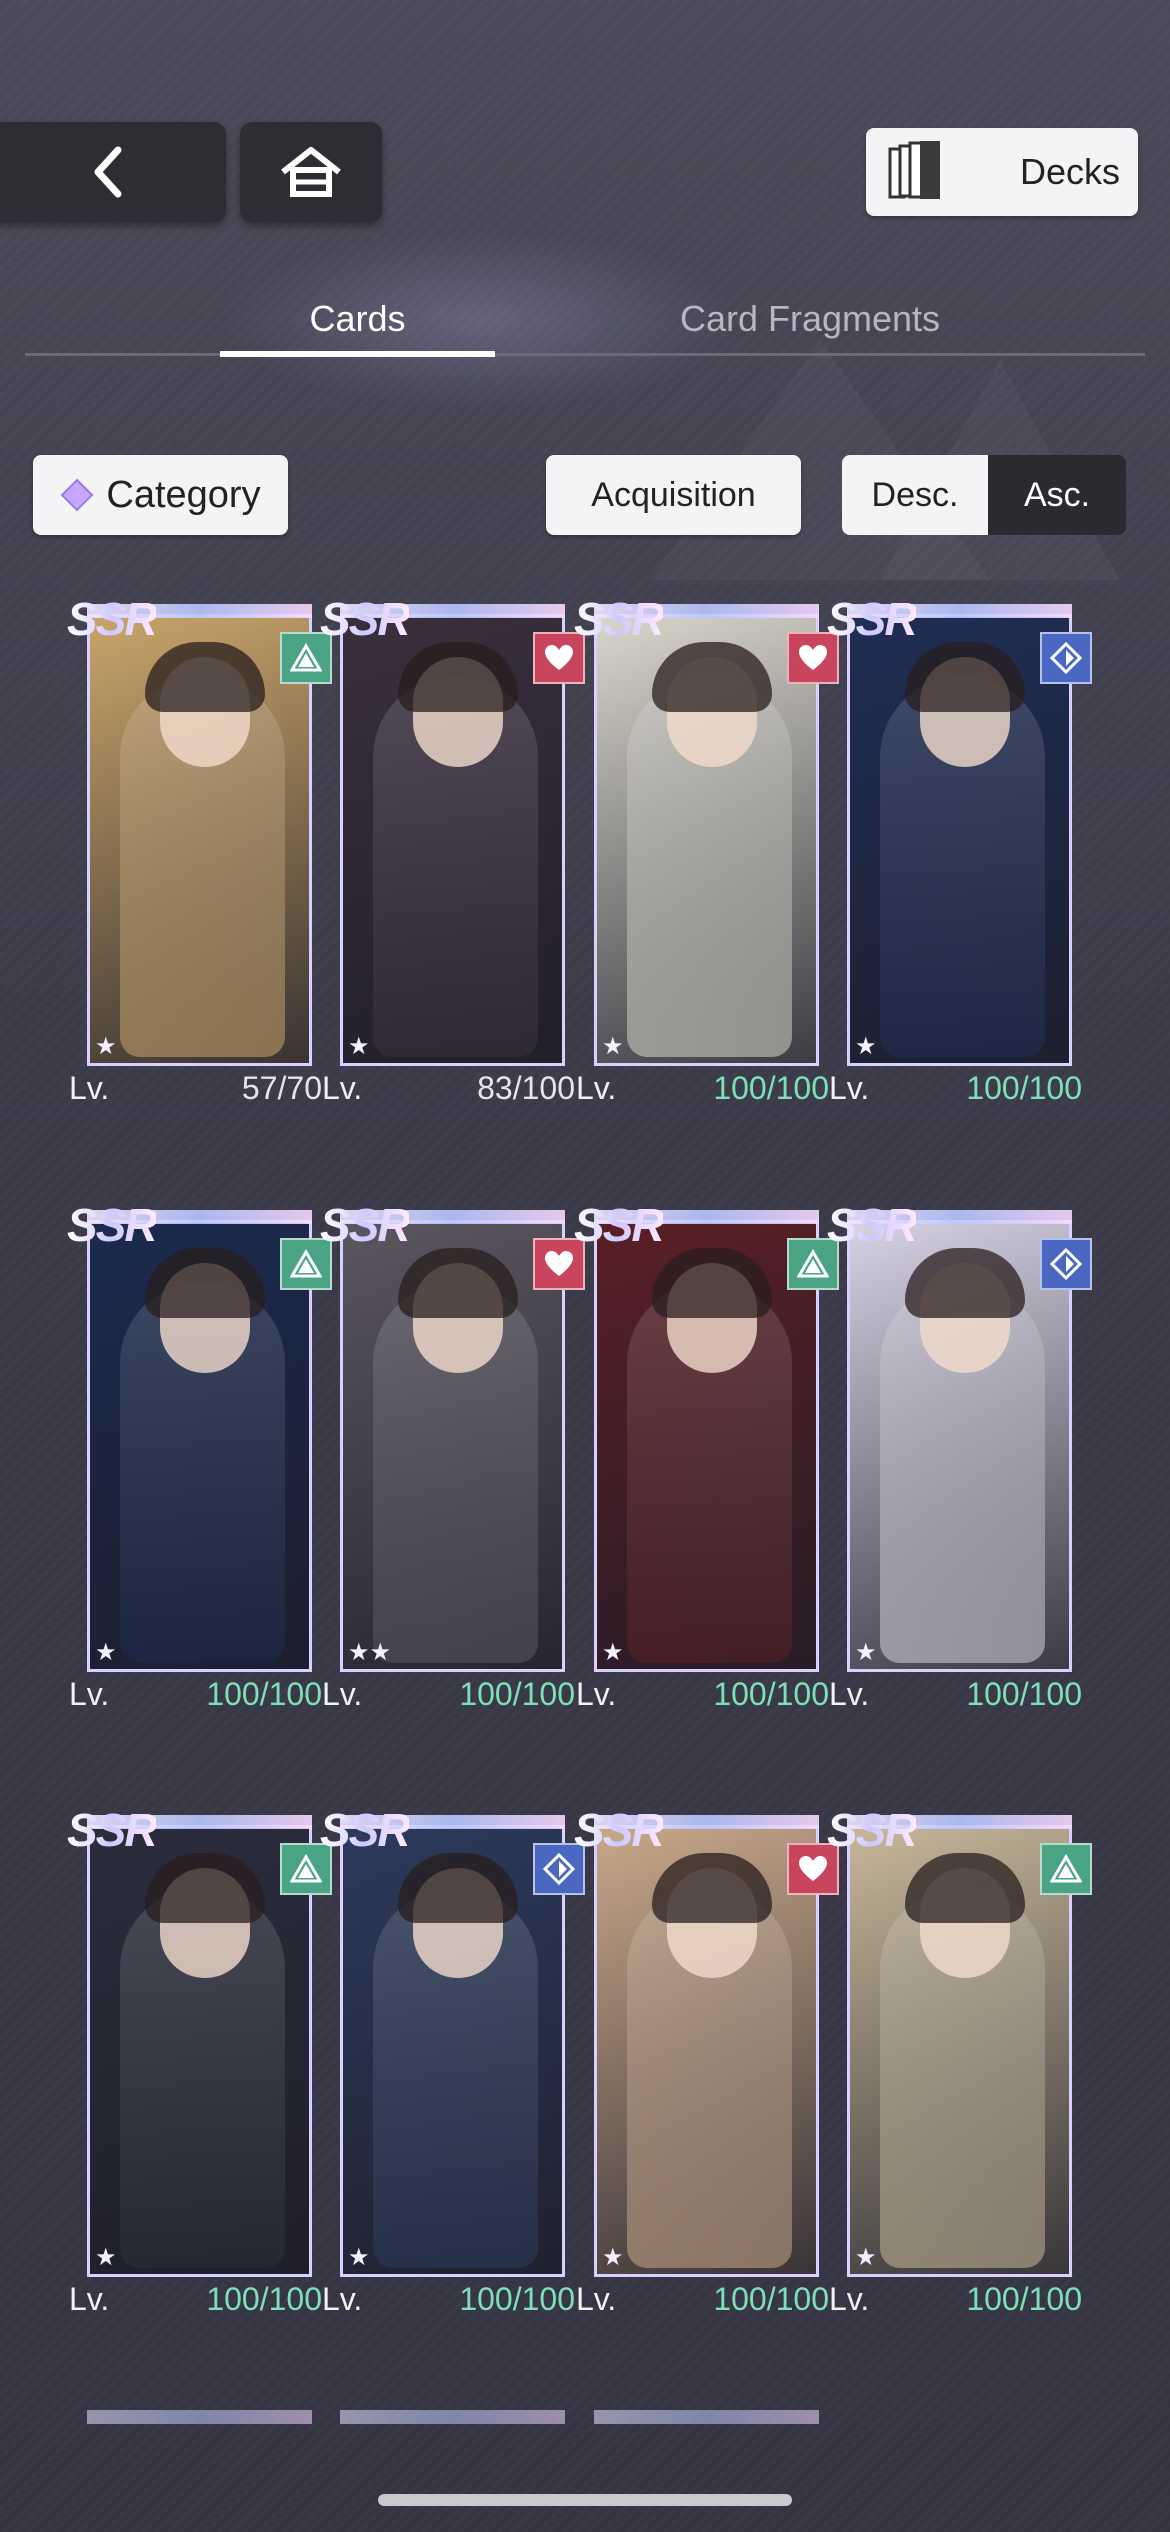  I want to click on card-item: SSR ★ Lv. 83/100, so click(452, 849).